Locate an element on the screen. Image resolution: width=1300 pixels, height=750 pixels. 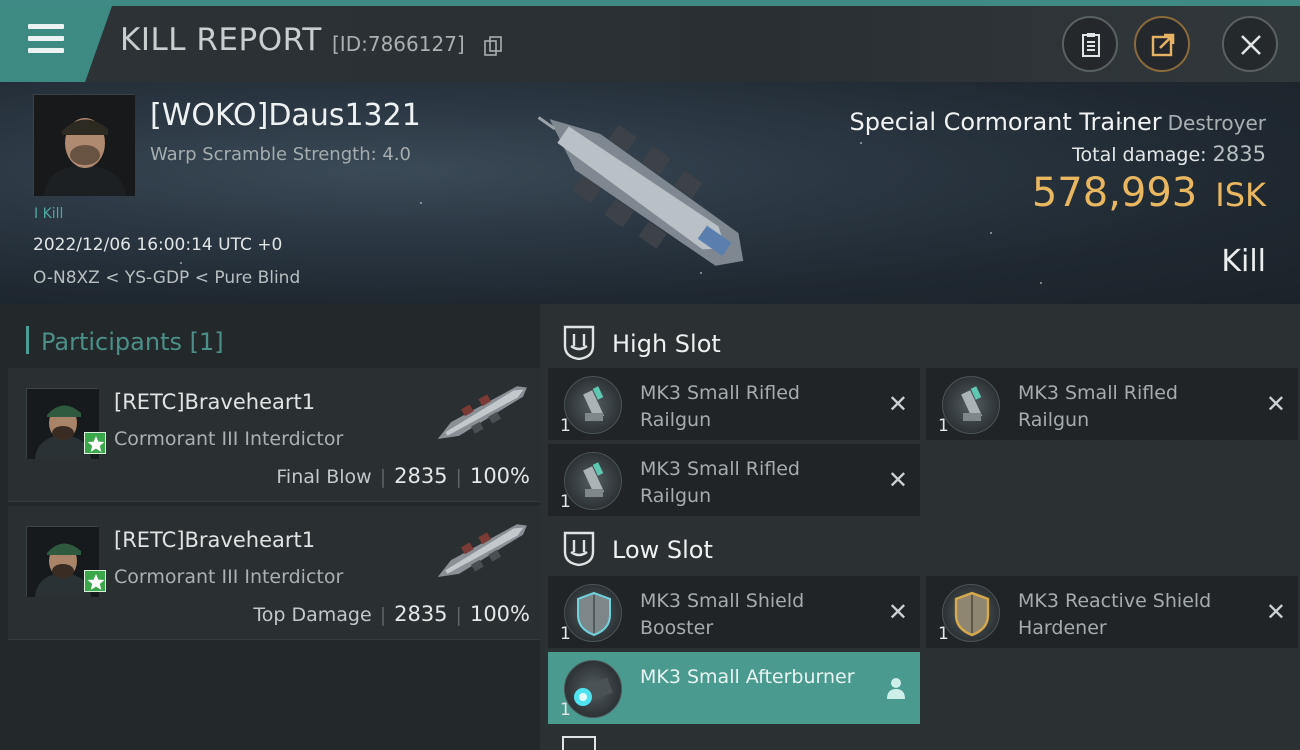
report-id: [ID:7866127] is located at coordinates (398, 44).